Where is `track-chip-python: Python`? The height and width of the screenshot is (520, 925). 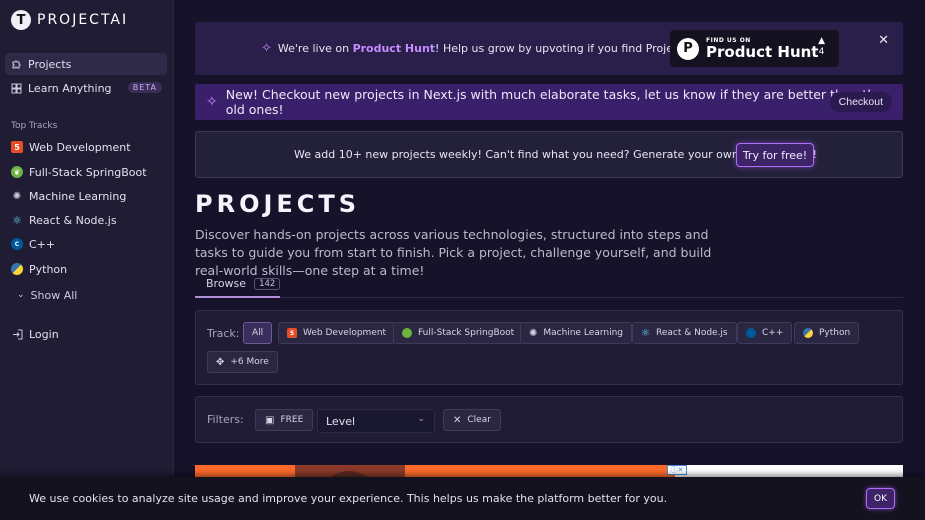
track-chip-python: Python is located at coordinates (827, 333).